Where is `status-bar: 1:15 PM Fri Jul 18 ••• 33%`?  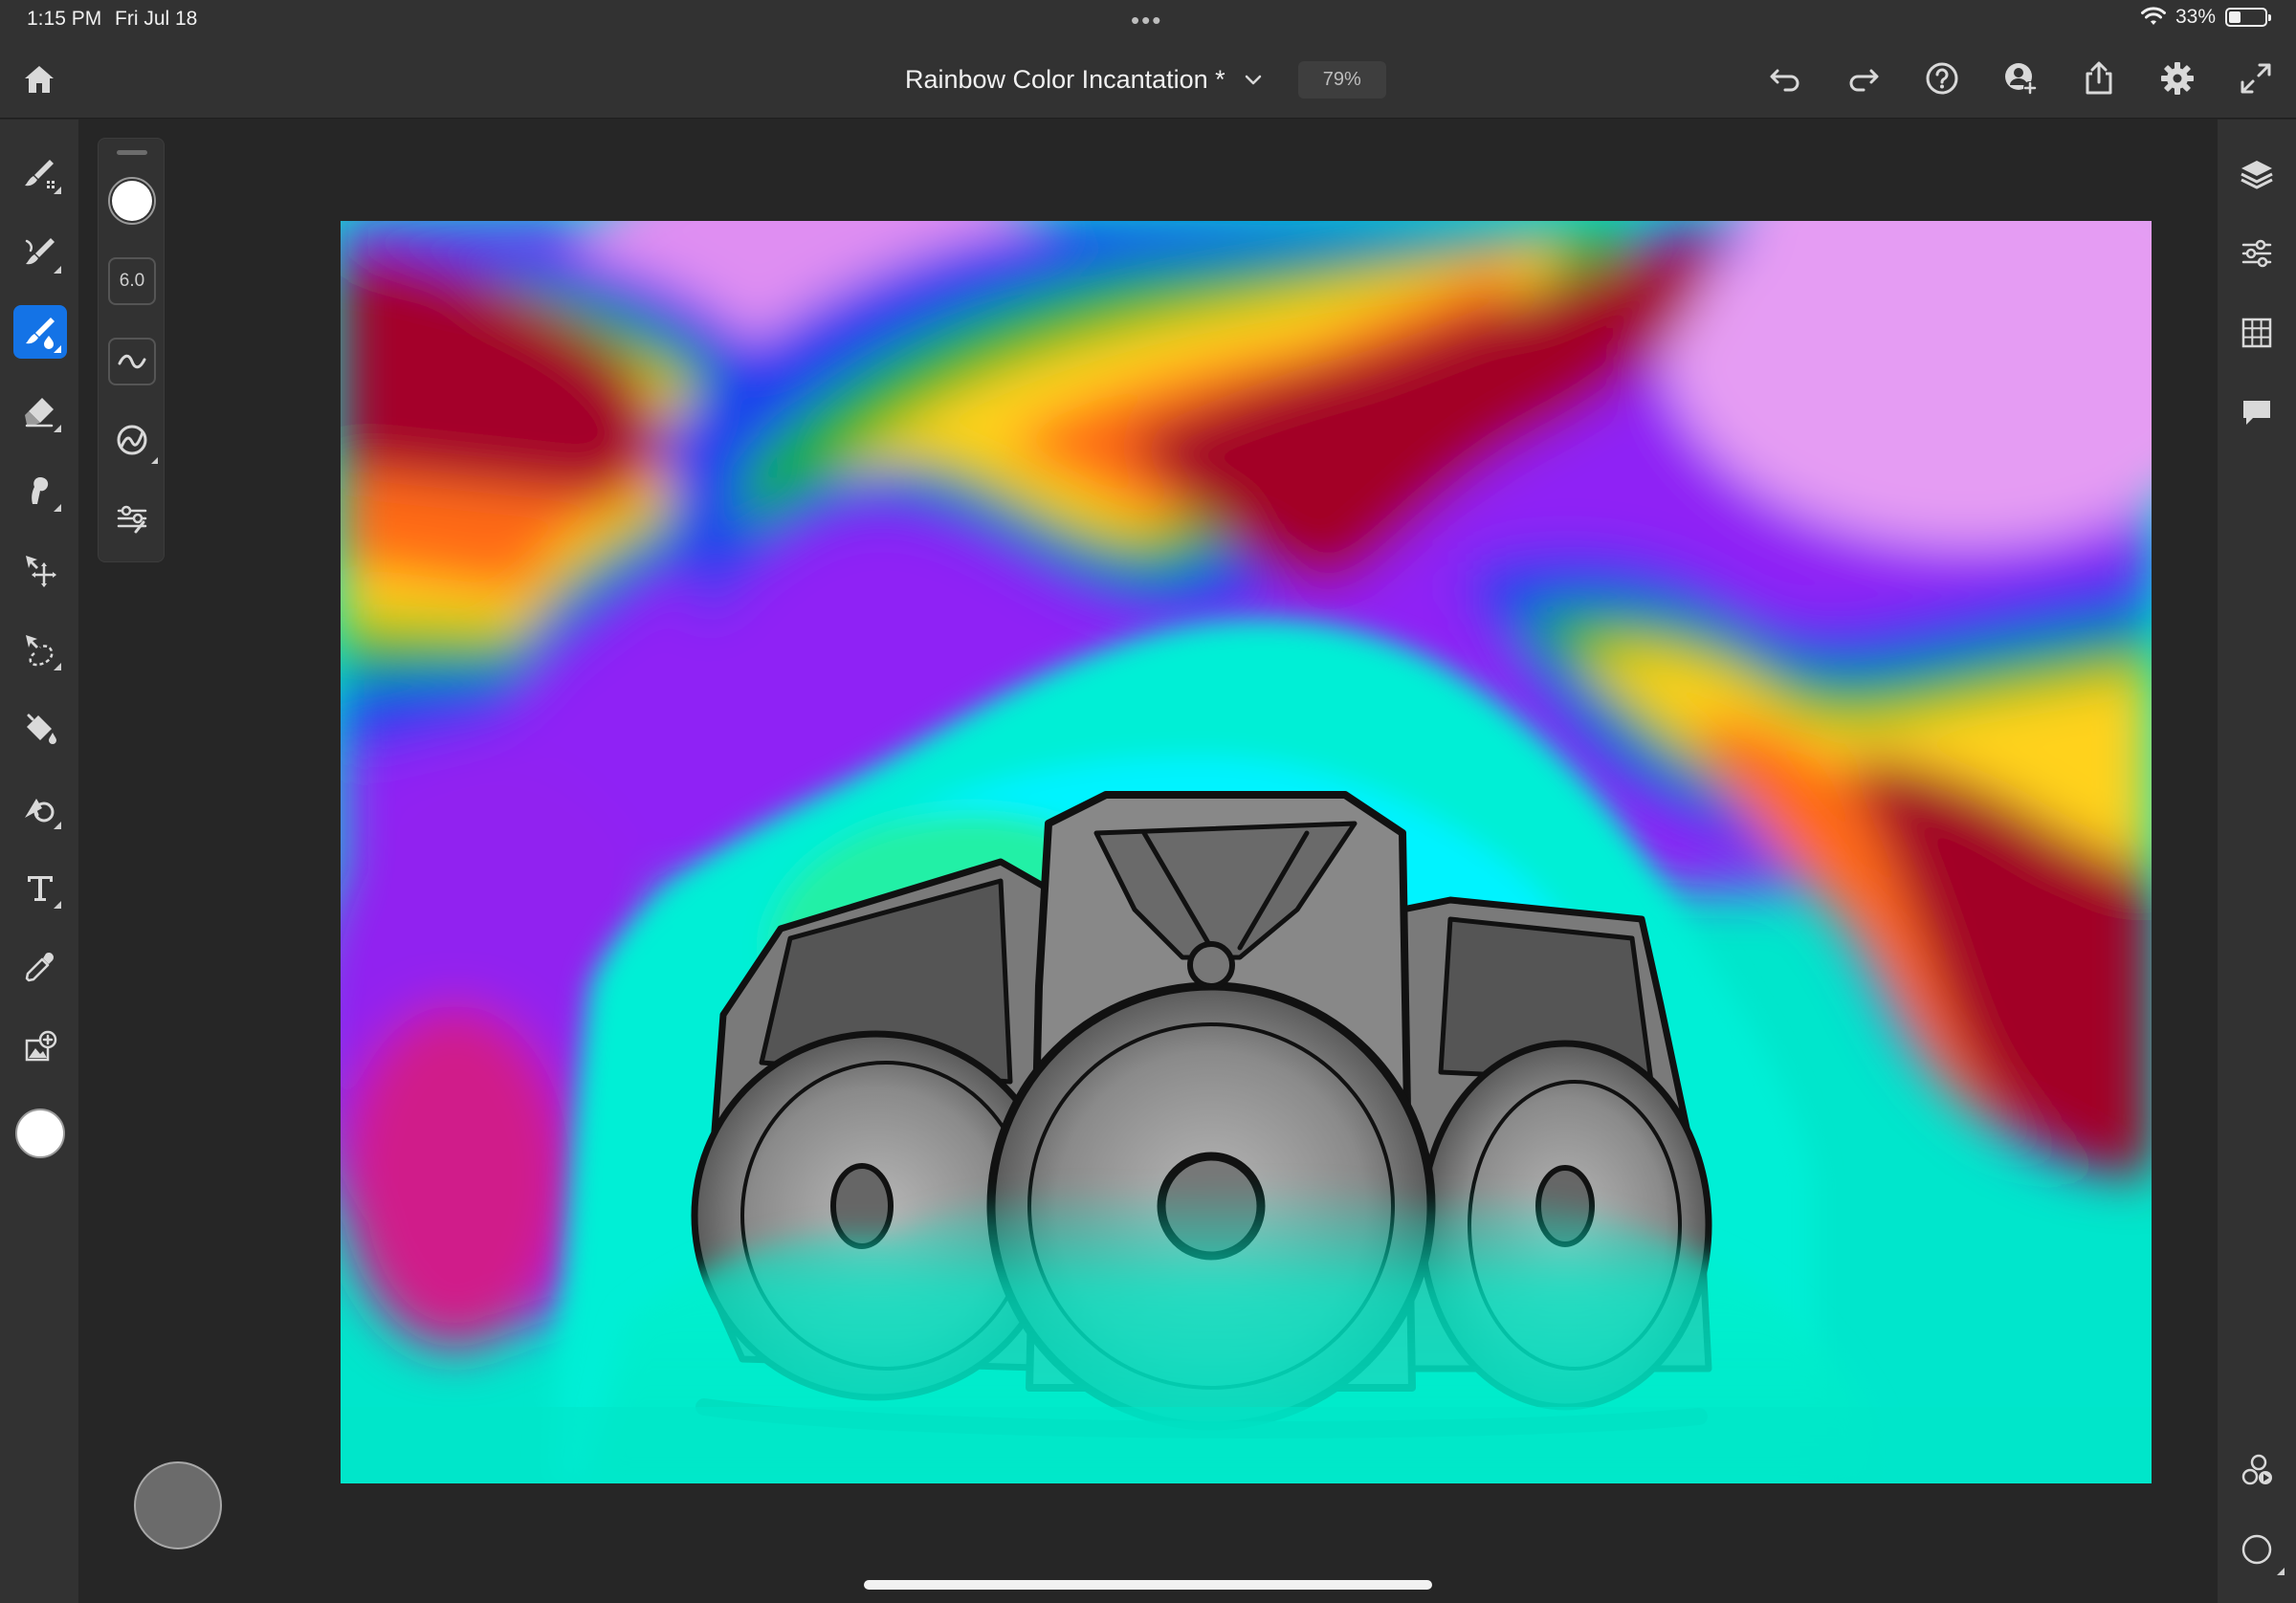 status-bar: 1:15 PM Fri Jul 18 ••• 33% is located at coordinates (1148, 19).